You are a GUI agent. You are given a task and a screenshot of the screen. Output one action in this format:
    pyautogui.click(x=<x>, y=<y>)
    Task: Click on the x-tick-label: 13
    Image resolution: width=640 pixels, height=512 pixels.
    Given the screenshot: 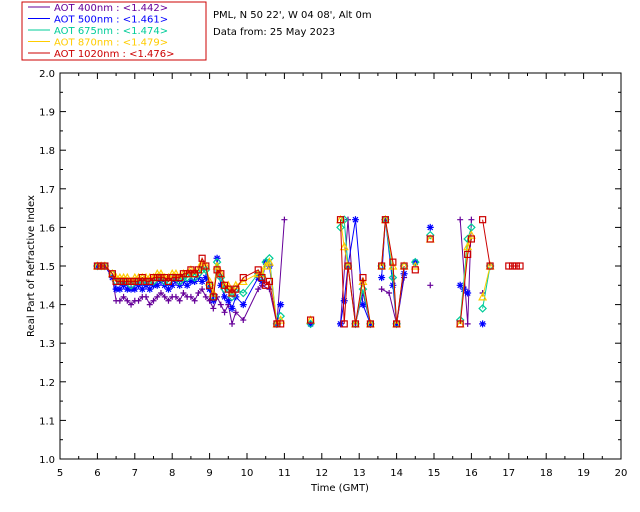 What is the action you would take?
    pyautogui.click(x=359, y=473)
    